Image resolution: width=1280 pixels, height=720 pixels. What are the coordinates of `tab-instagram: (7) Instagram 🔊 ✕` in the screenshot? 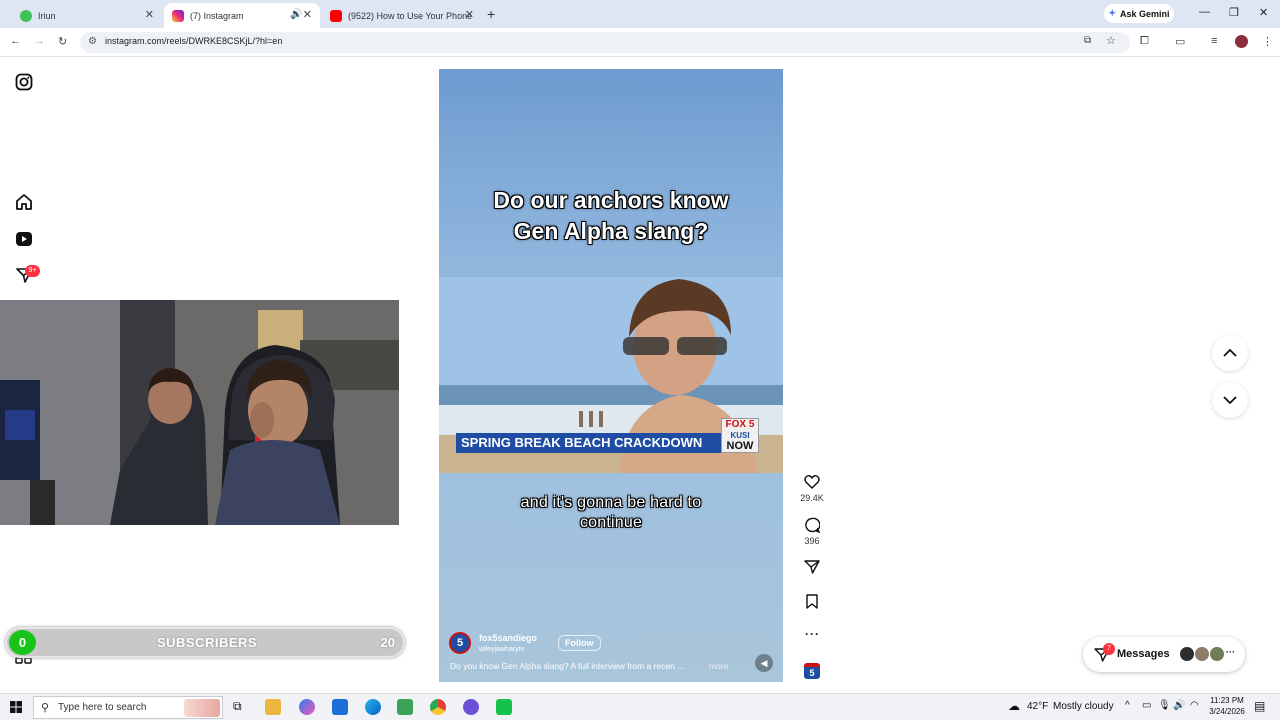 It's located at (242, 15).